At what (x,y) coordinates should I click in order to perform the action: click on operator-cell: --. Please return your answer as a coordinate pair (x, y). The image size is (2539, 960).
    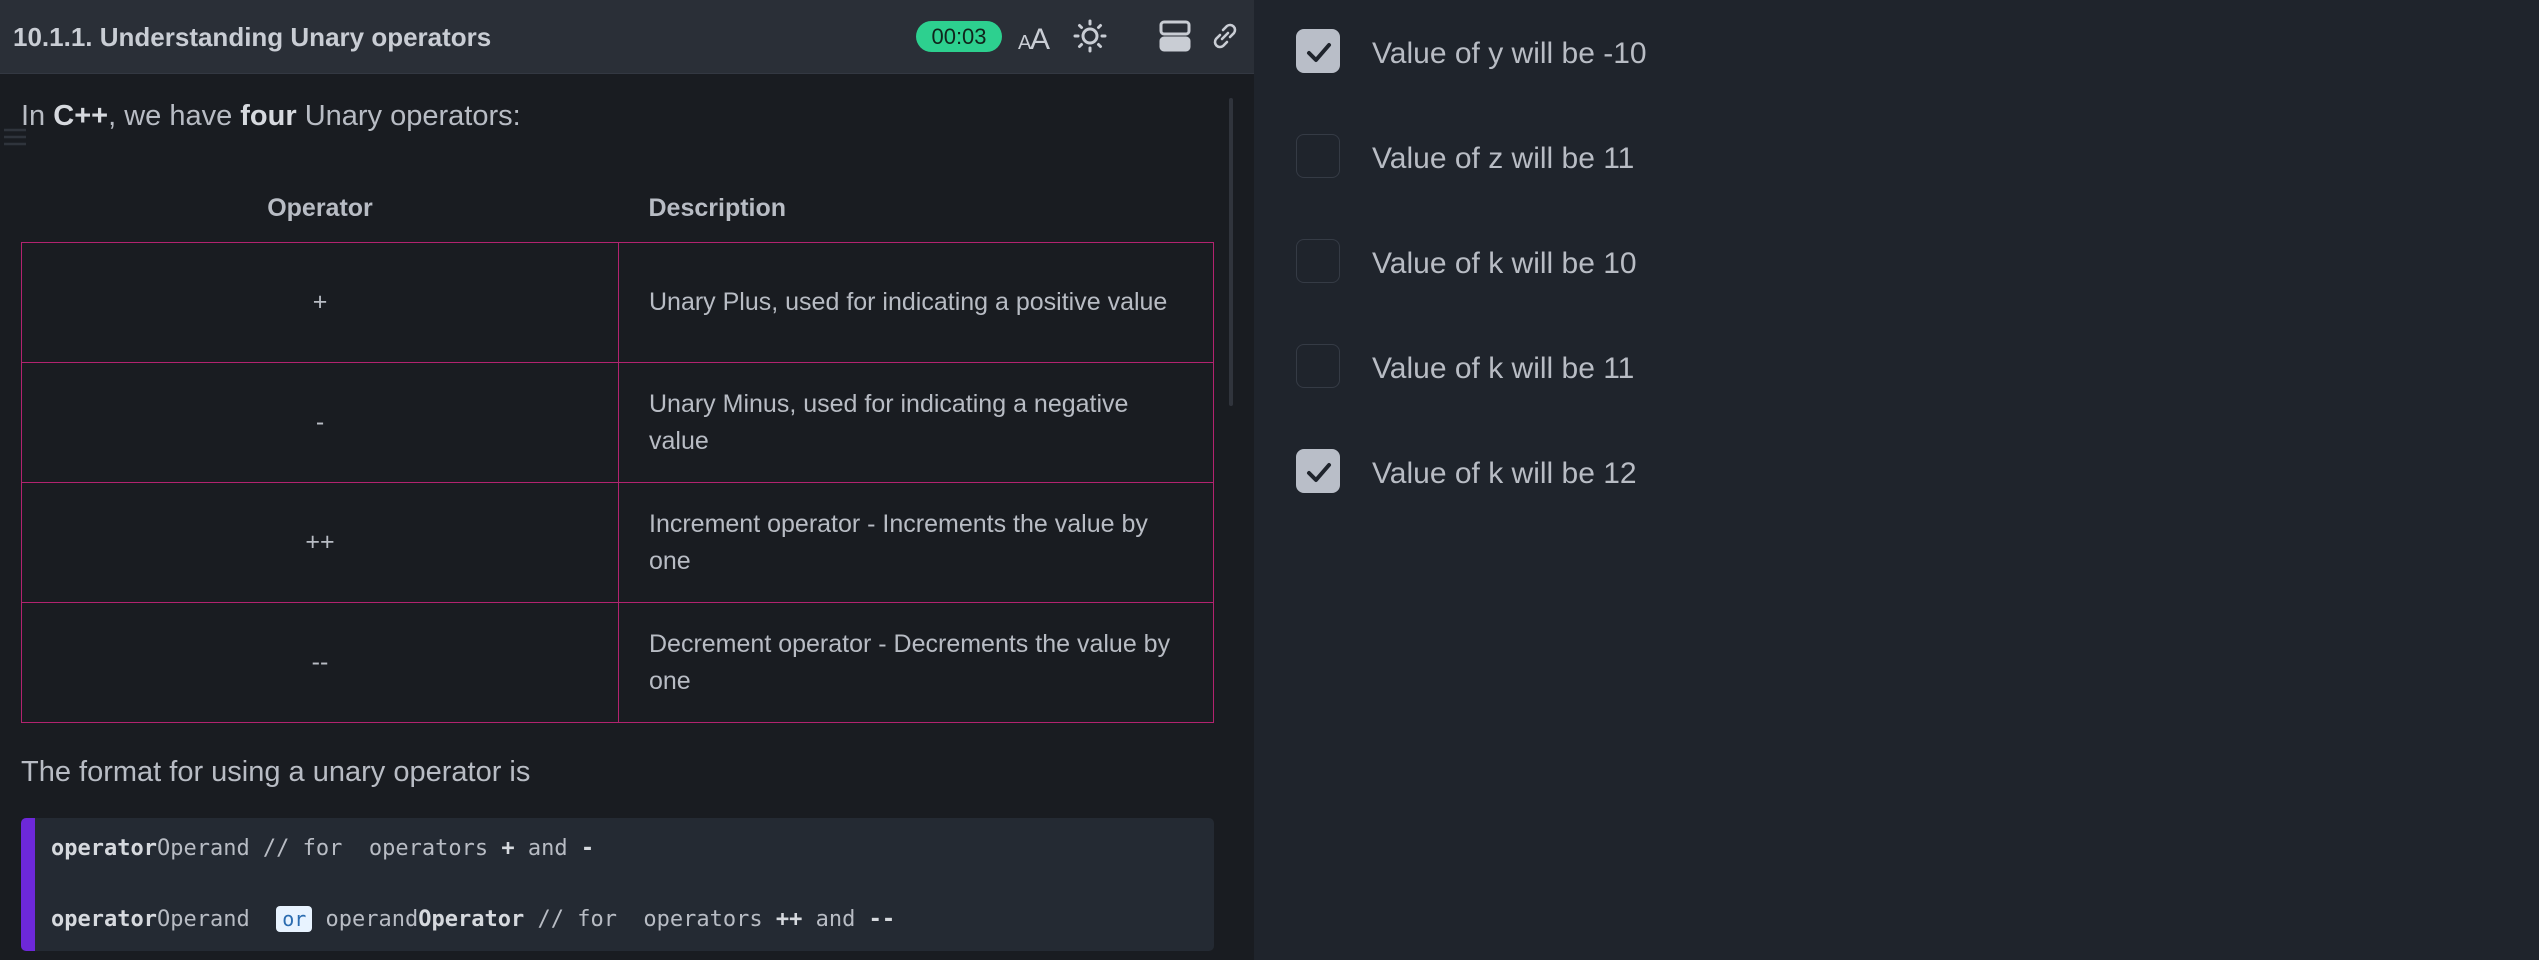
    Looking at the image, I should click on (320, 662).